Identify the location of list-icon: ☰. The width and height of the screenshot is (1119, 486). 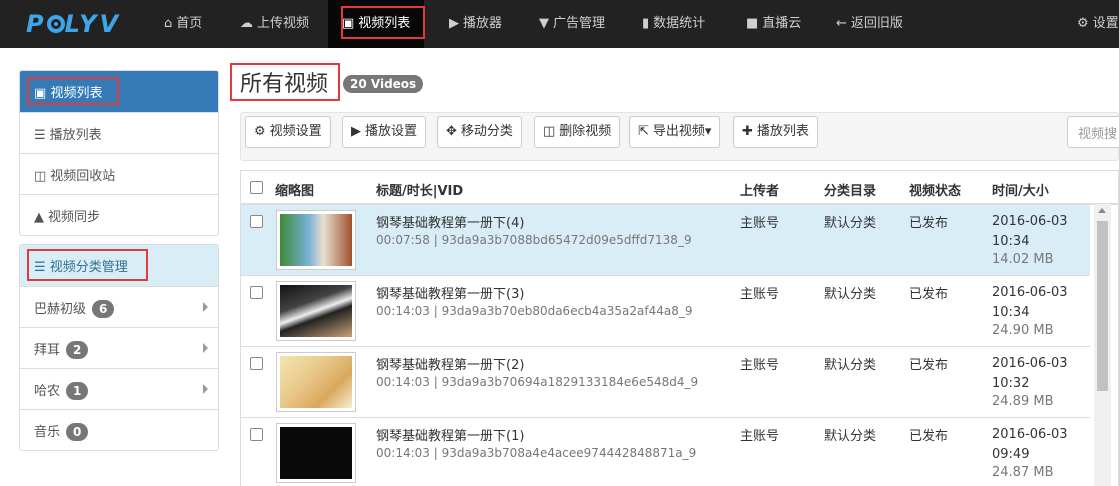
(40, 267).